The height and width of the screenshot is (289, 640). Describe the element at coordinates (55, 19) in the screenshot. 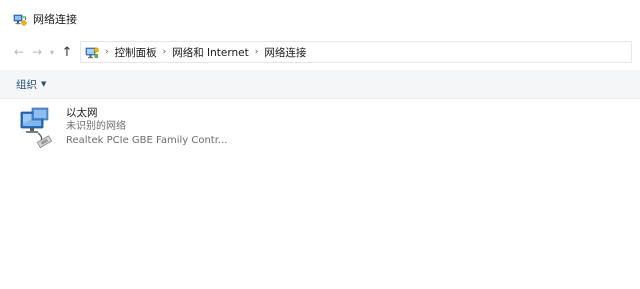

I see `window-title: 网络连接` at that location.